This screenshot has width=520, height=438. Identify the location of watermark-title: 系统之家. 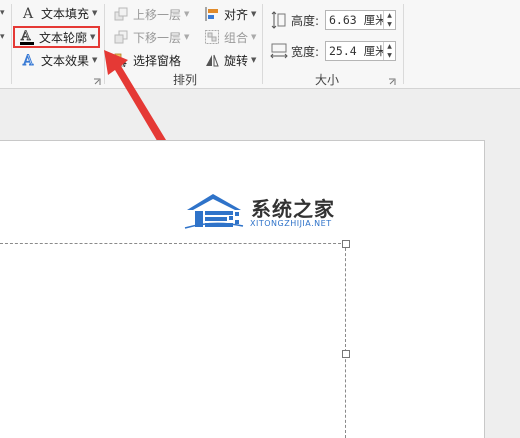
(293, 209).